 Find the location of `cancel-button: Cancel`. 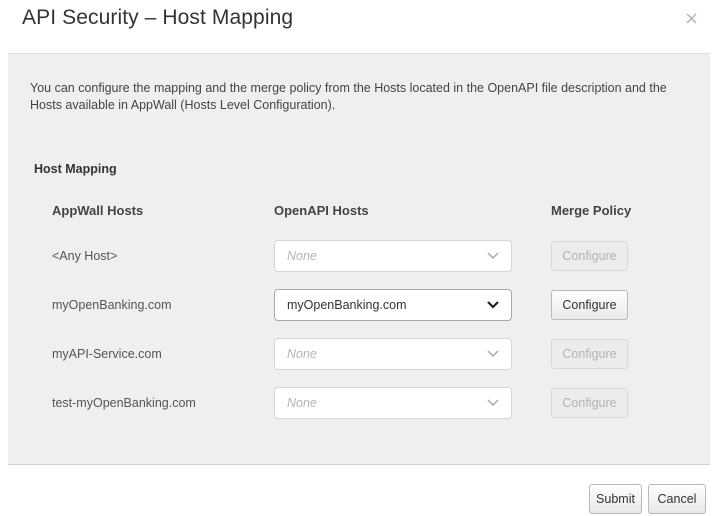

cancel-button: Cancel is located at coordinates (677, 499).